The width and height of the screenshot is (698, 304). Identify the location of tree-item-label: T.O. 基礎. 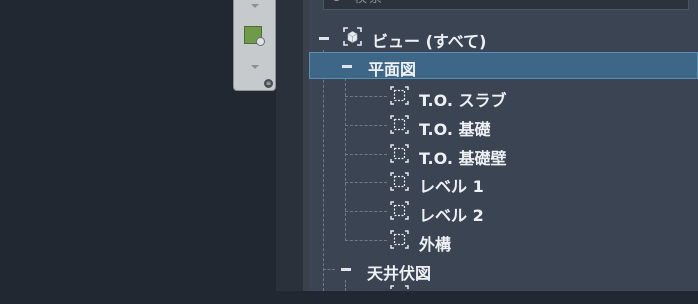
(455, 129).